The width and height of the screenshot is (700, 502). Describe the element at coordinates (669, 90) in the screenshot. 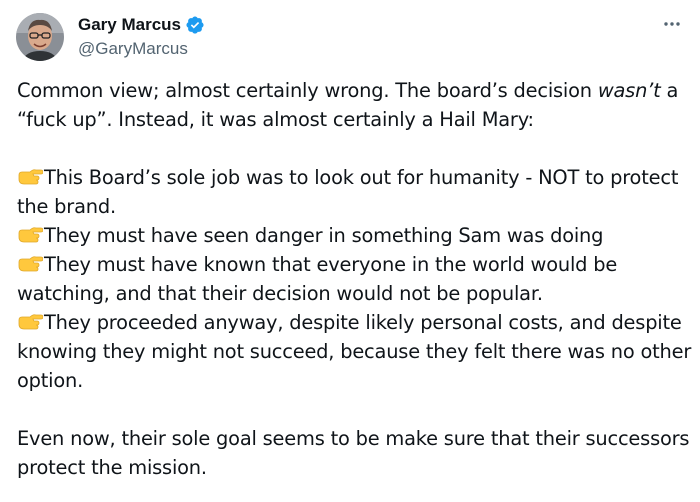

I see `tweet-intro-part2: a` at that location.